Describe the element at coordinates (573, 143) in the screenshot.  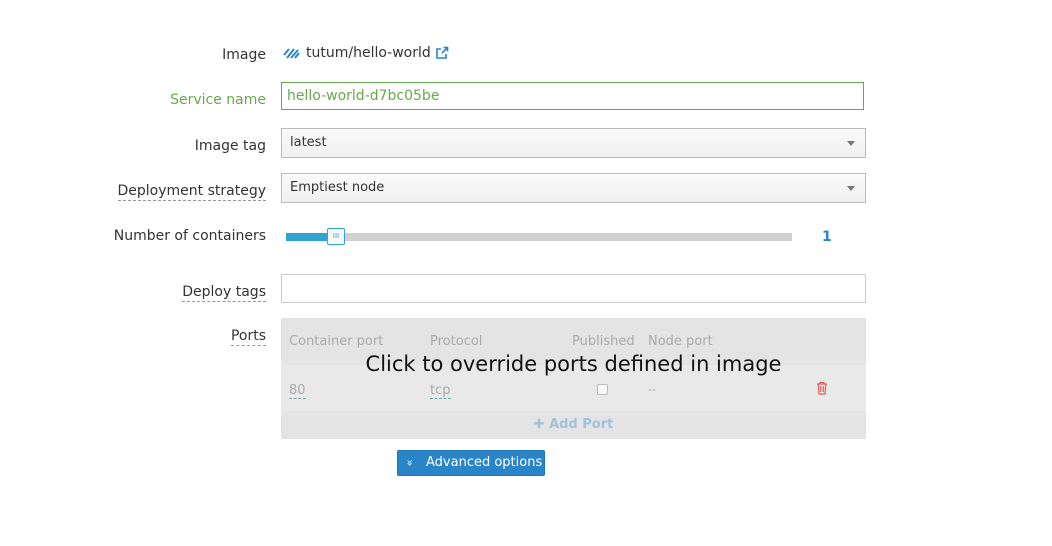
I see `image-tag-select: latest` at that location.